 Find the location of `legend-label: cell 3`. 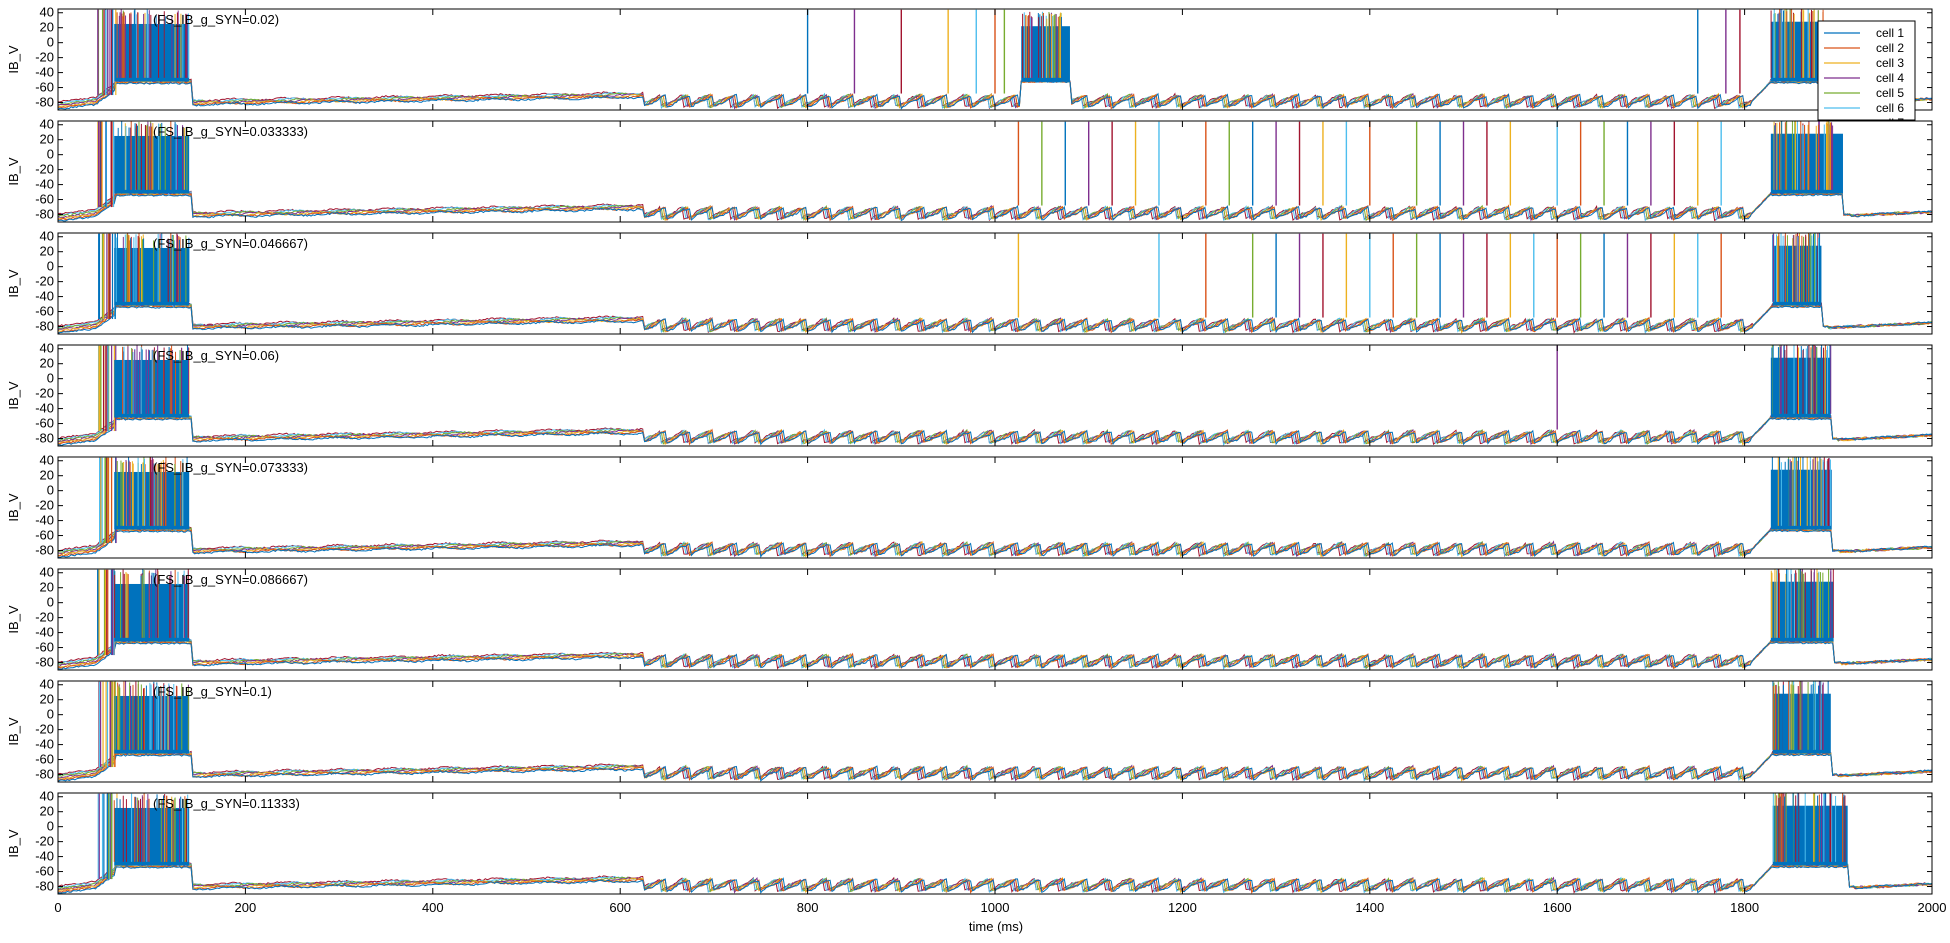

legend-label: cell 3 is located at coordinates (1890, 63).